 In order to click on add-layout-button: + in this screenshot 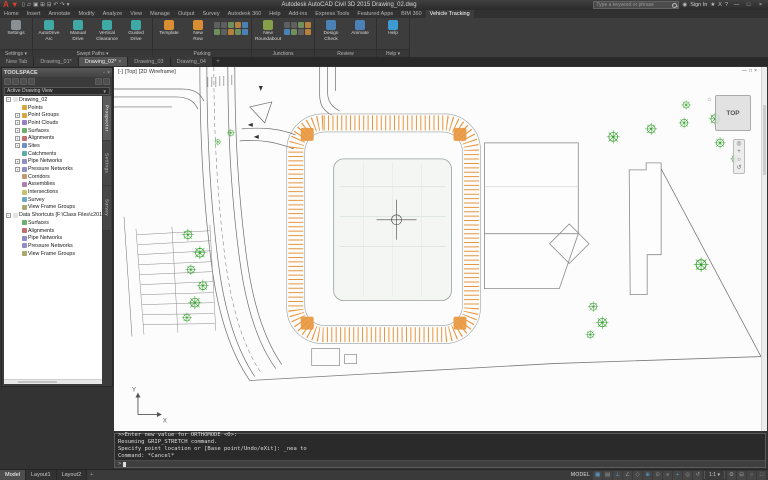, I will do `click(91, 475)`.